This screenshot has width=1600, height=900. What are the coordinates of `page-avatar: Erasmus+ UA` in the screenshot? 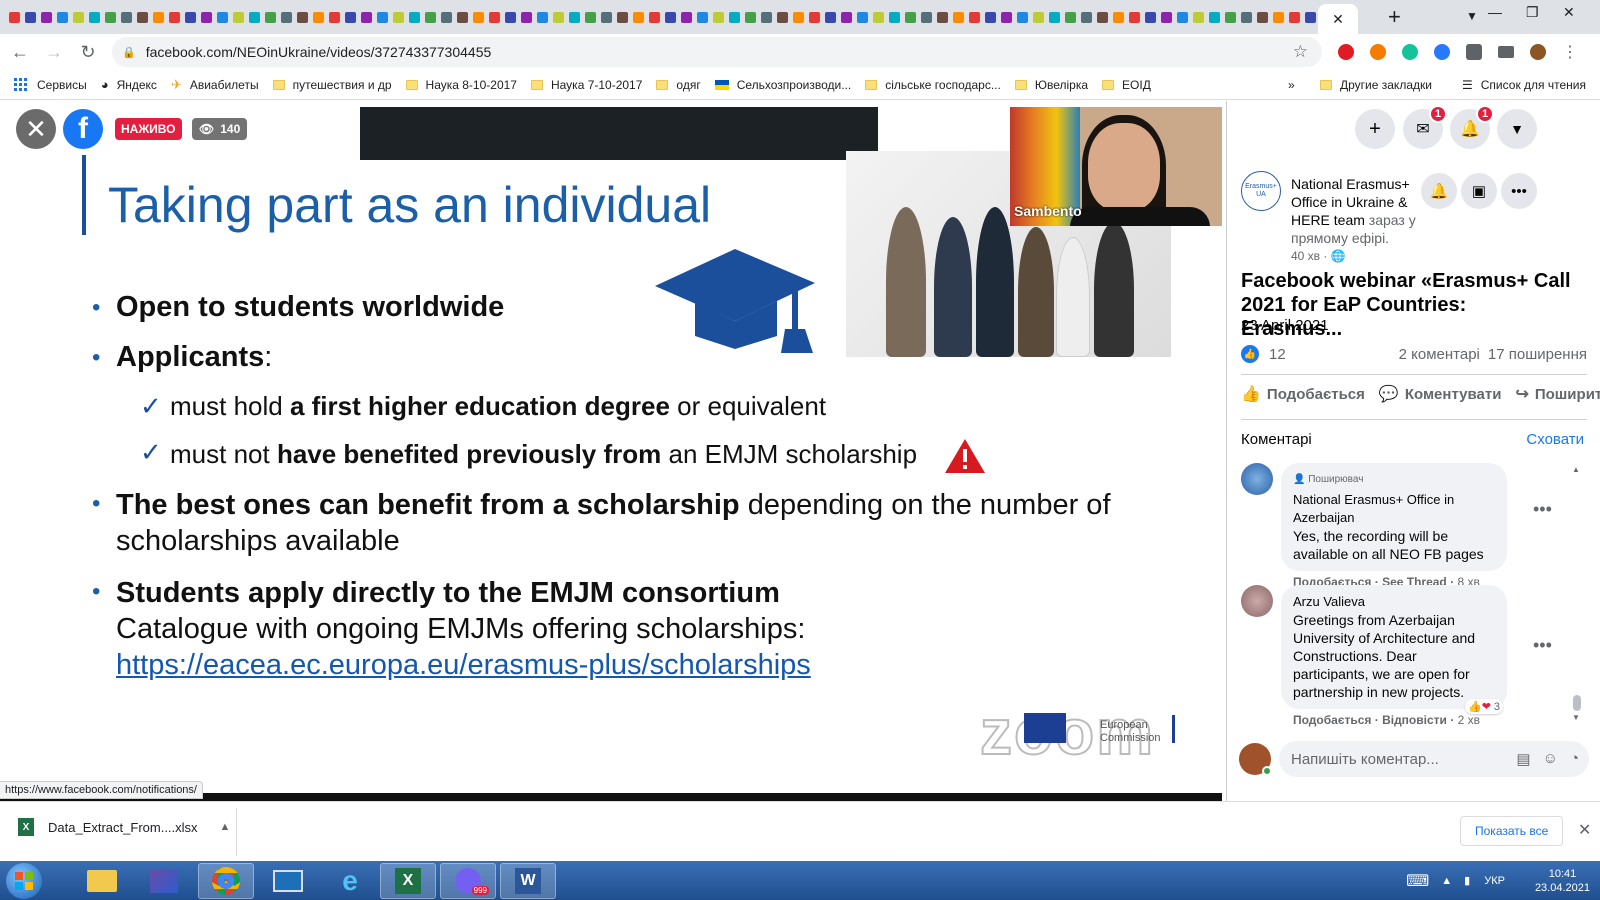 It's located at (1261, 191).